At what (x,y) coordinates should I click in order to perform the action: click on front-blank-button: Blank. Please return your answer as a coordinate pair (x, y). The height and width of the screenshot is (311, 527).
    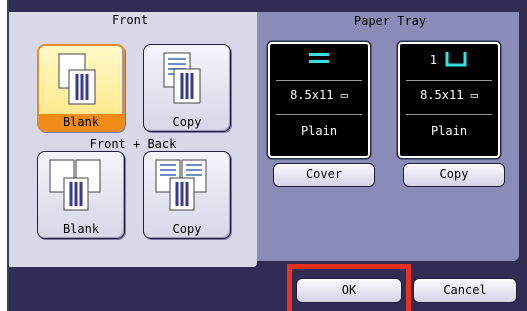
    Looking at the image, I should click on (81, 88).